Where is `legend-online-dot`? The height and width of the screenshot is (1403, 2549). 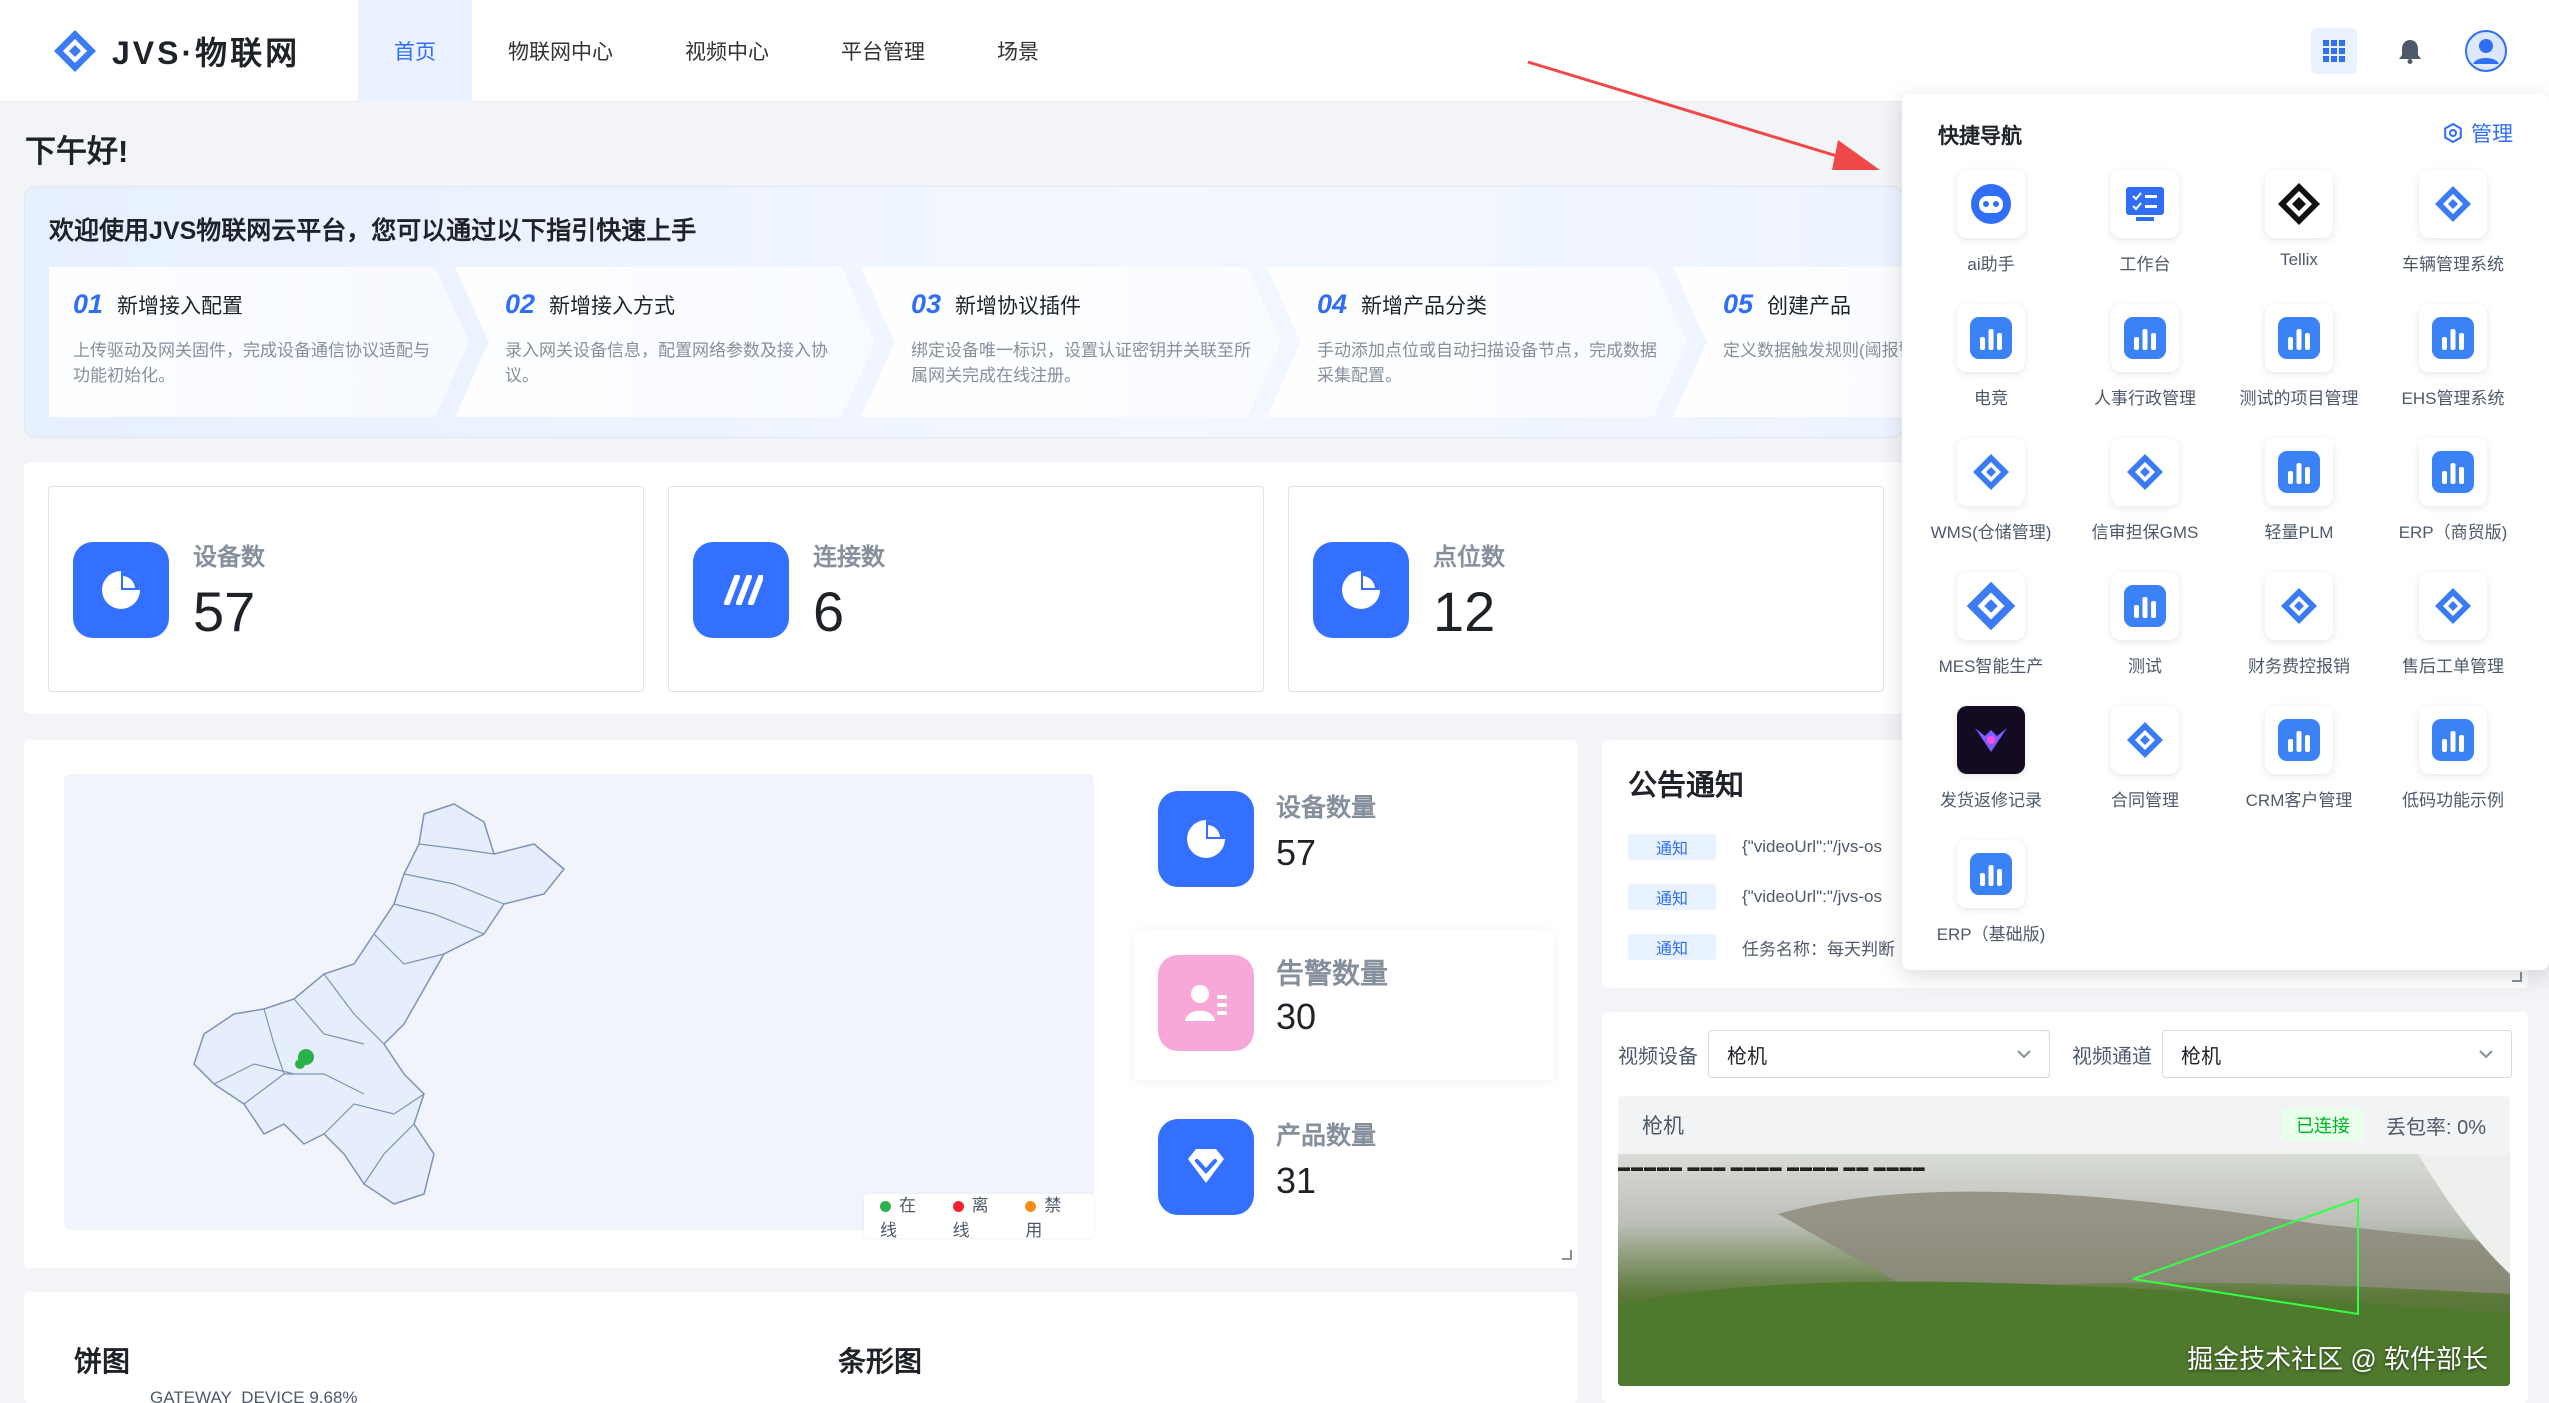
legend-online-dot is located at coordinates (885, 1207).